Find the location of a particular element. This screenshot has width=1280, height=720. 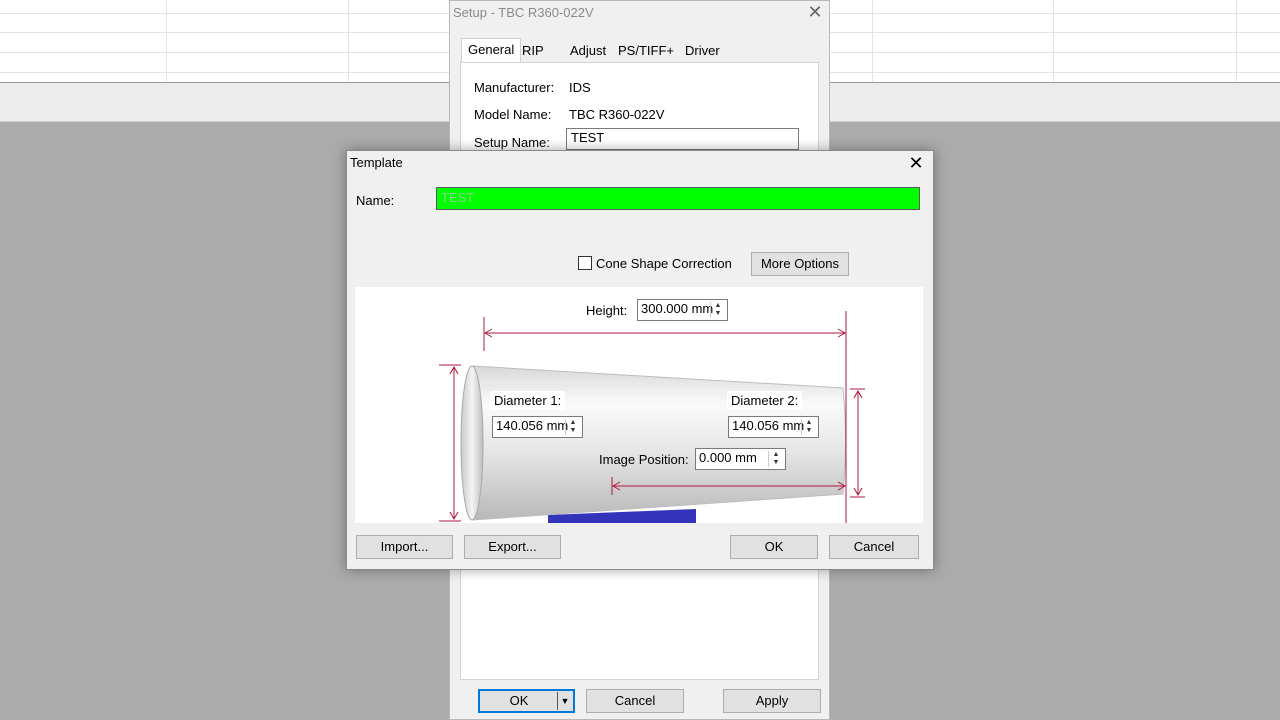

diameter1-spinbox: 140.056 mm ▲ ▼ is located at coordinates (537, 427).